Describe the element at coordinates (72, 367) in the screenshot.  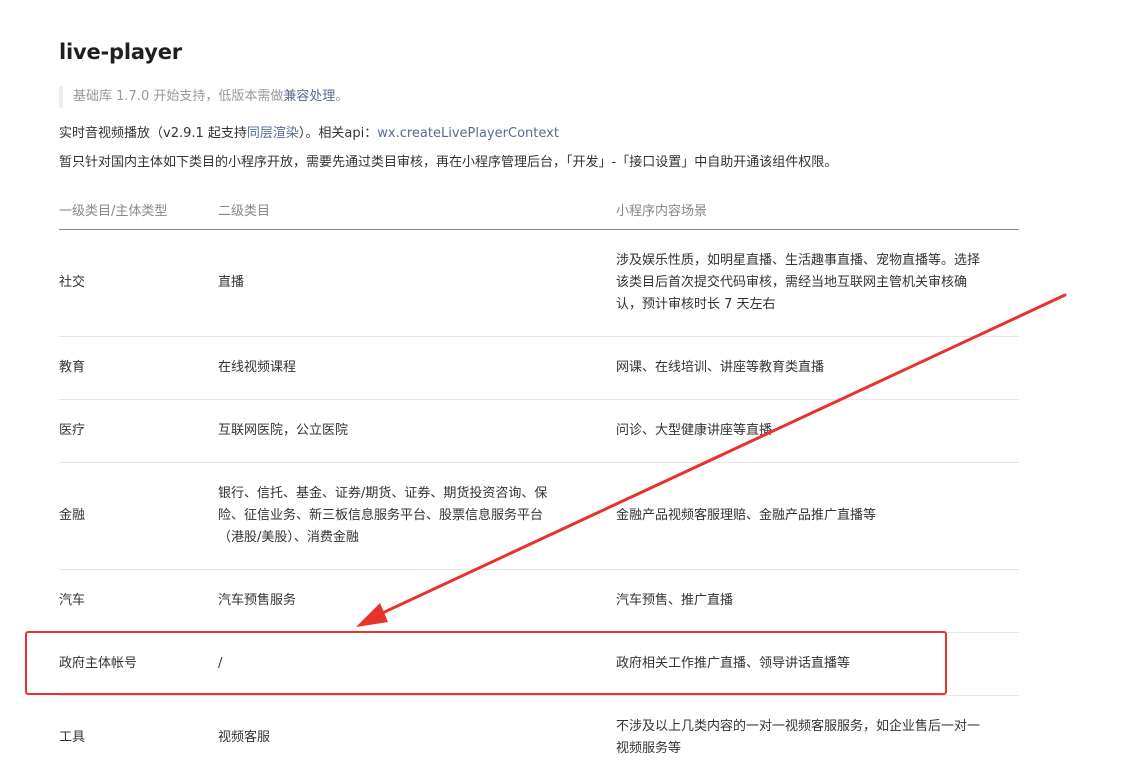
I see `cell-level1: 教育` at that location.